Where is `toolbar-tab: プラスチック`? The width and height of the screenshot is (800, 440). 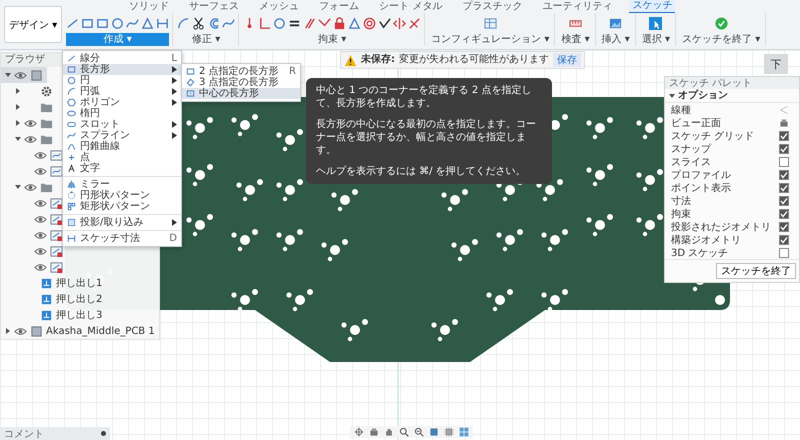
toolbar-tab: プラスチック is located at coordinates (492, 6).